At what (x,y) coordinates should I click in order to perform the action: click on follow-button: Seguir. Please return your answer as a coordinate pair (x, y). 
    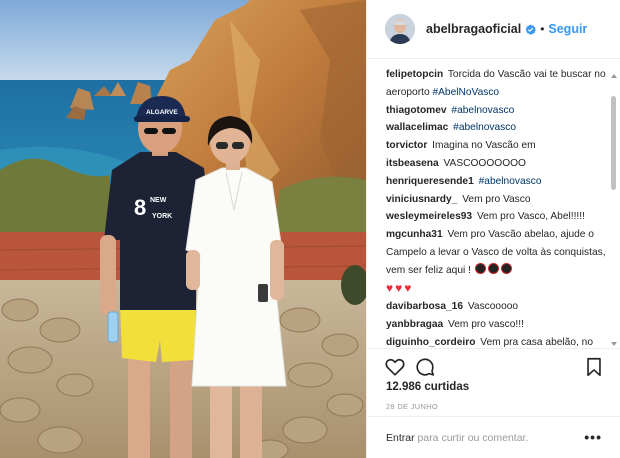
    Looking at the image, I should click on (567, 29).